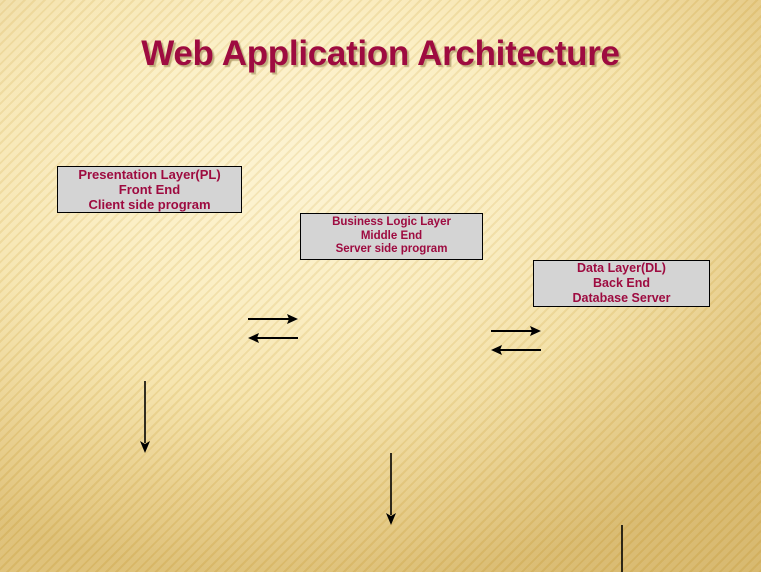 The image size is (761, 572). I want to click on connector-data-down, so click(688, 548).